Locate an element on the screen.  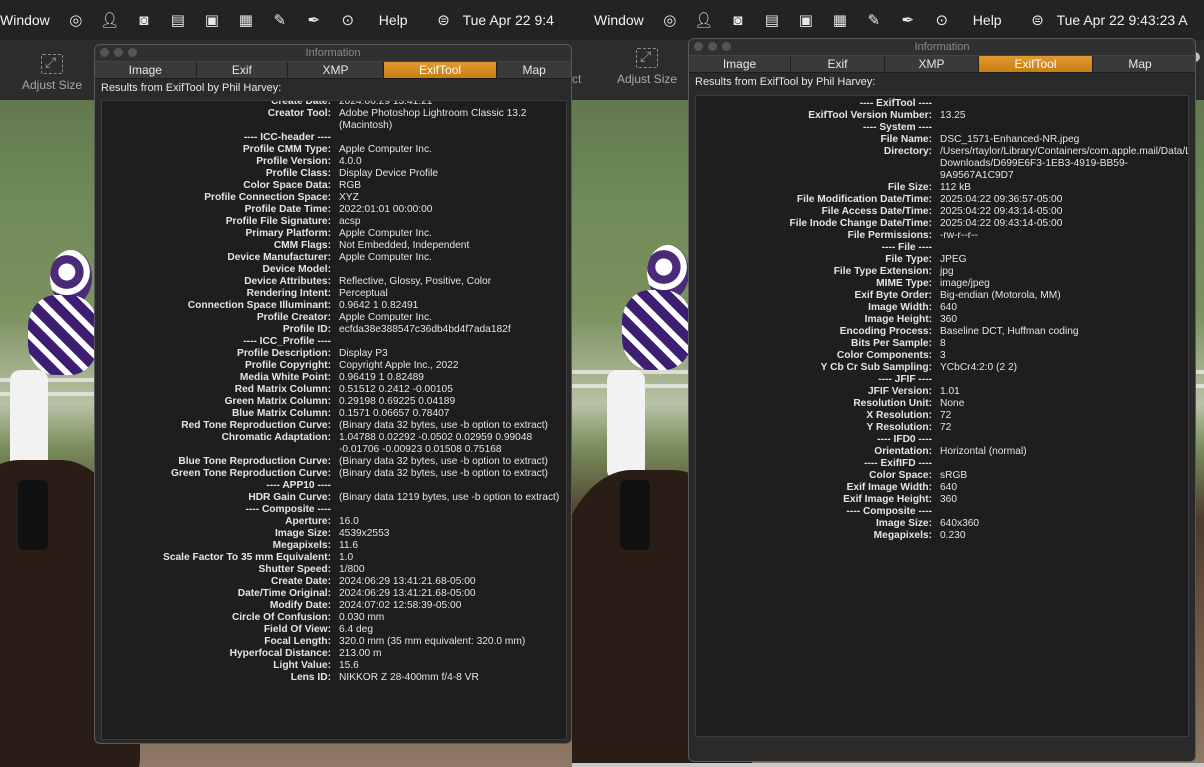
toolbar-edge-label: ct is located at coordinates (577, 79).